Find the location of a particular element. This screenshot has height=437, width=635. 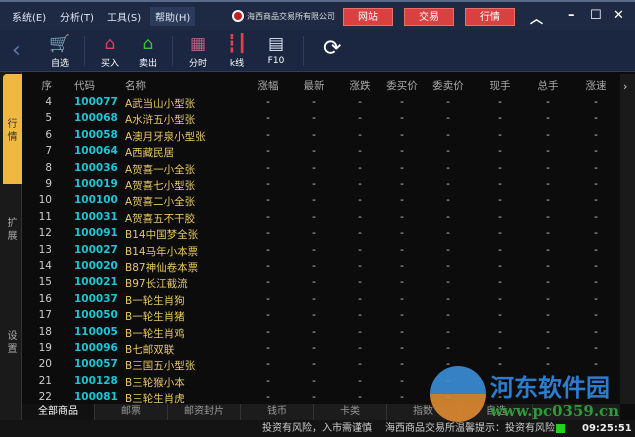

table-row: 8 100036 A贺喜一小全张 - - - - - - - - is located at coordinates (321, 170).